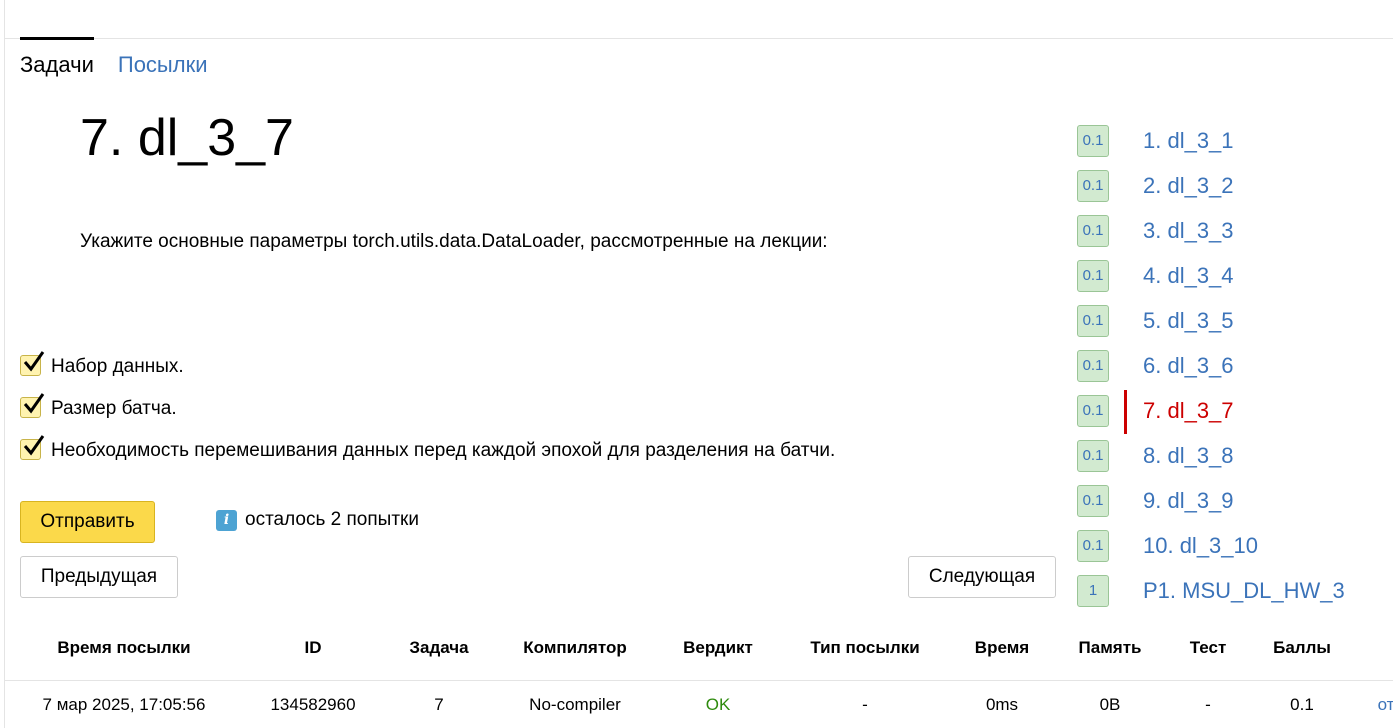 The height and width of the screenshot is (728, 1393). What do you see at coordinates (982, 577) in the screenshot?
I see `next-button: Следующая` at bounding box center [982, 577].